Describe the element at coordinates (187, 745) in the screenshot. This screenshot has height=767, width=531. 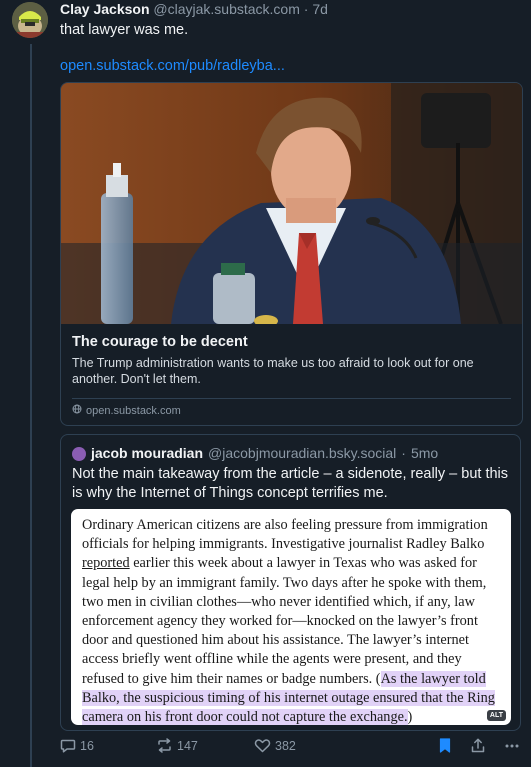
I see `repost-count: 147` at that location.